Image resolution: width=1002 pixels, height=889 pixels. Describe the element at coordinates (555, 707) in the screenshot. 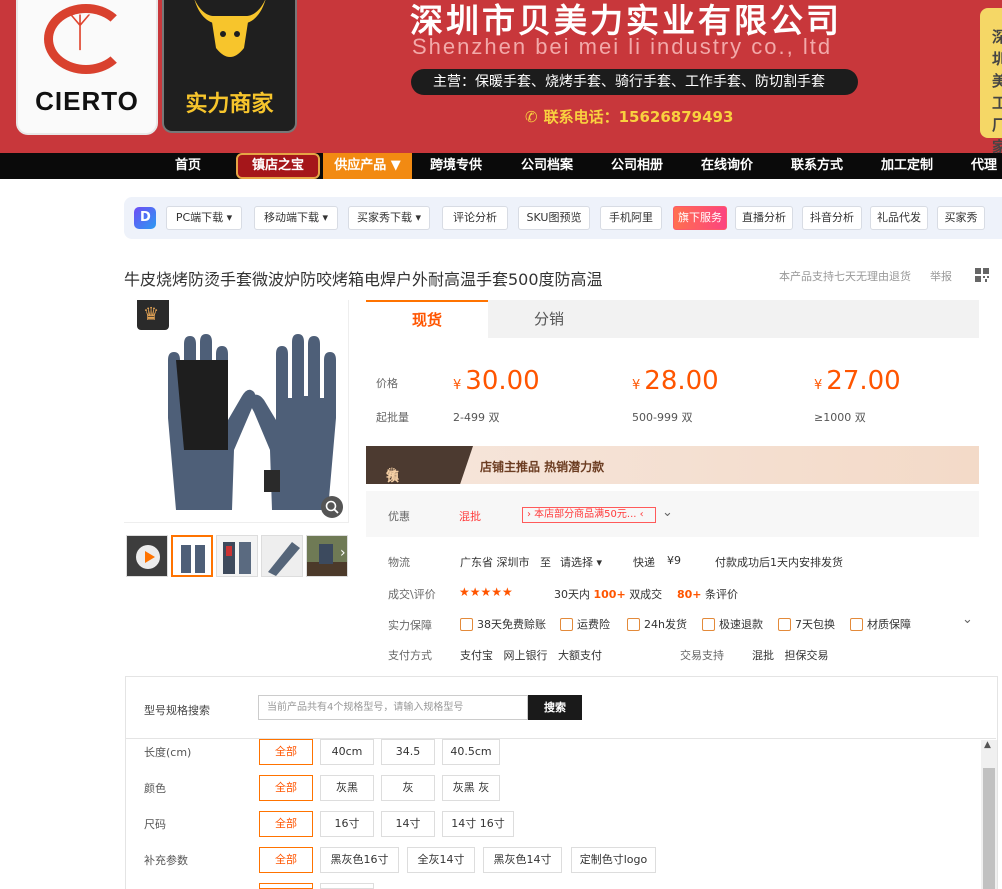

I see `spec-search-button: 搜索` at that location.